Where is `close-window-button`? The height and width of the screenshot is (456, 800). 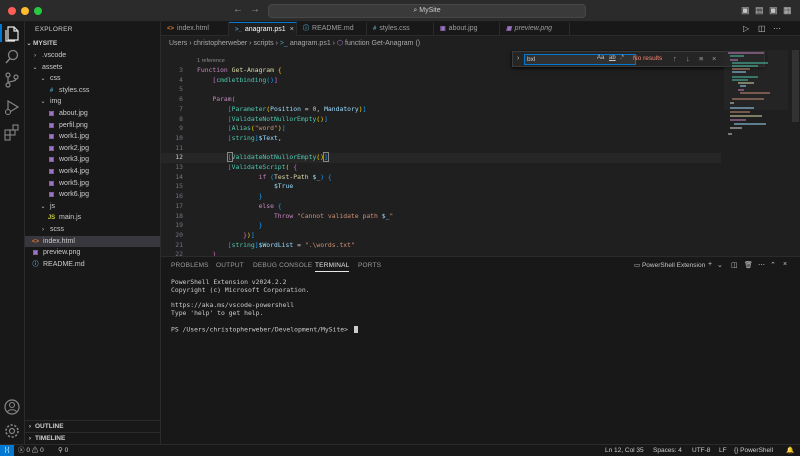 close-window-button is located at coordinates (12, 11).